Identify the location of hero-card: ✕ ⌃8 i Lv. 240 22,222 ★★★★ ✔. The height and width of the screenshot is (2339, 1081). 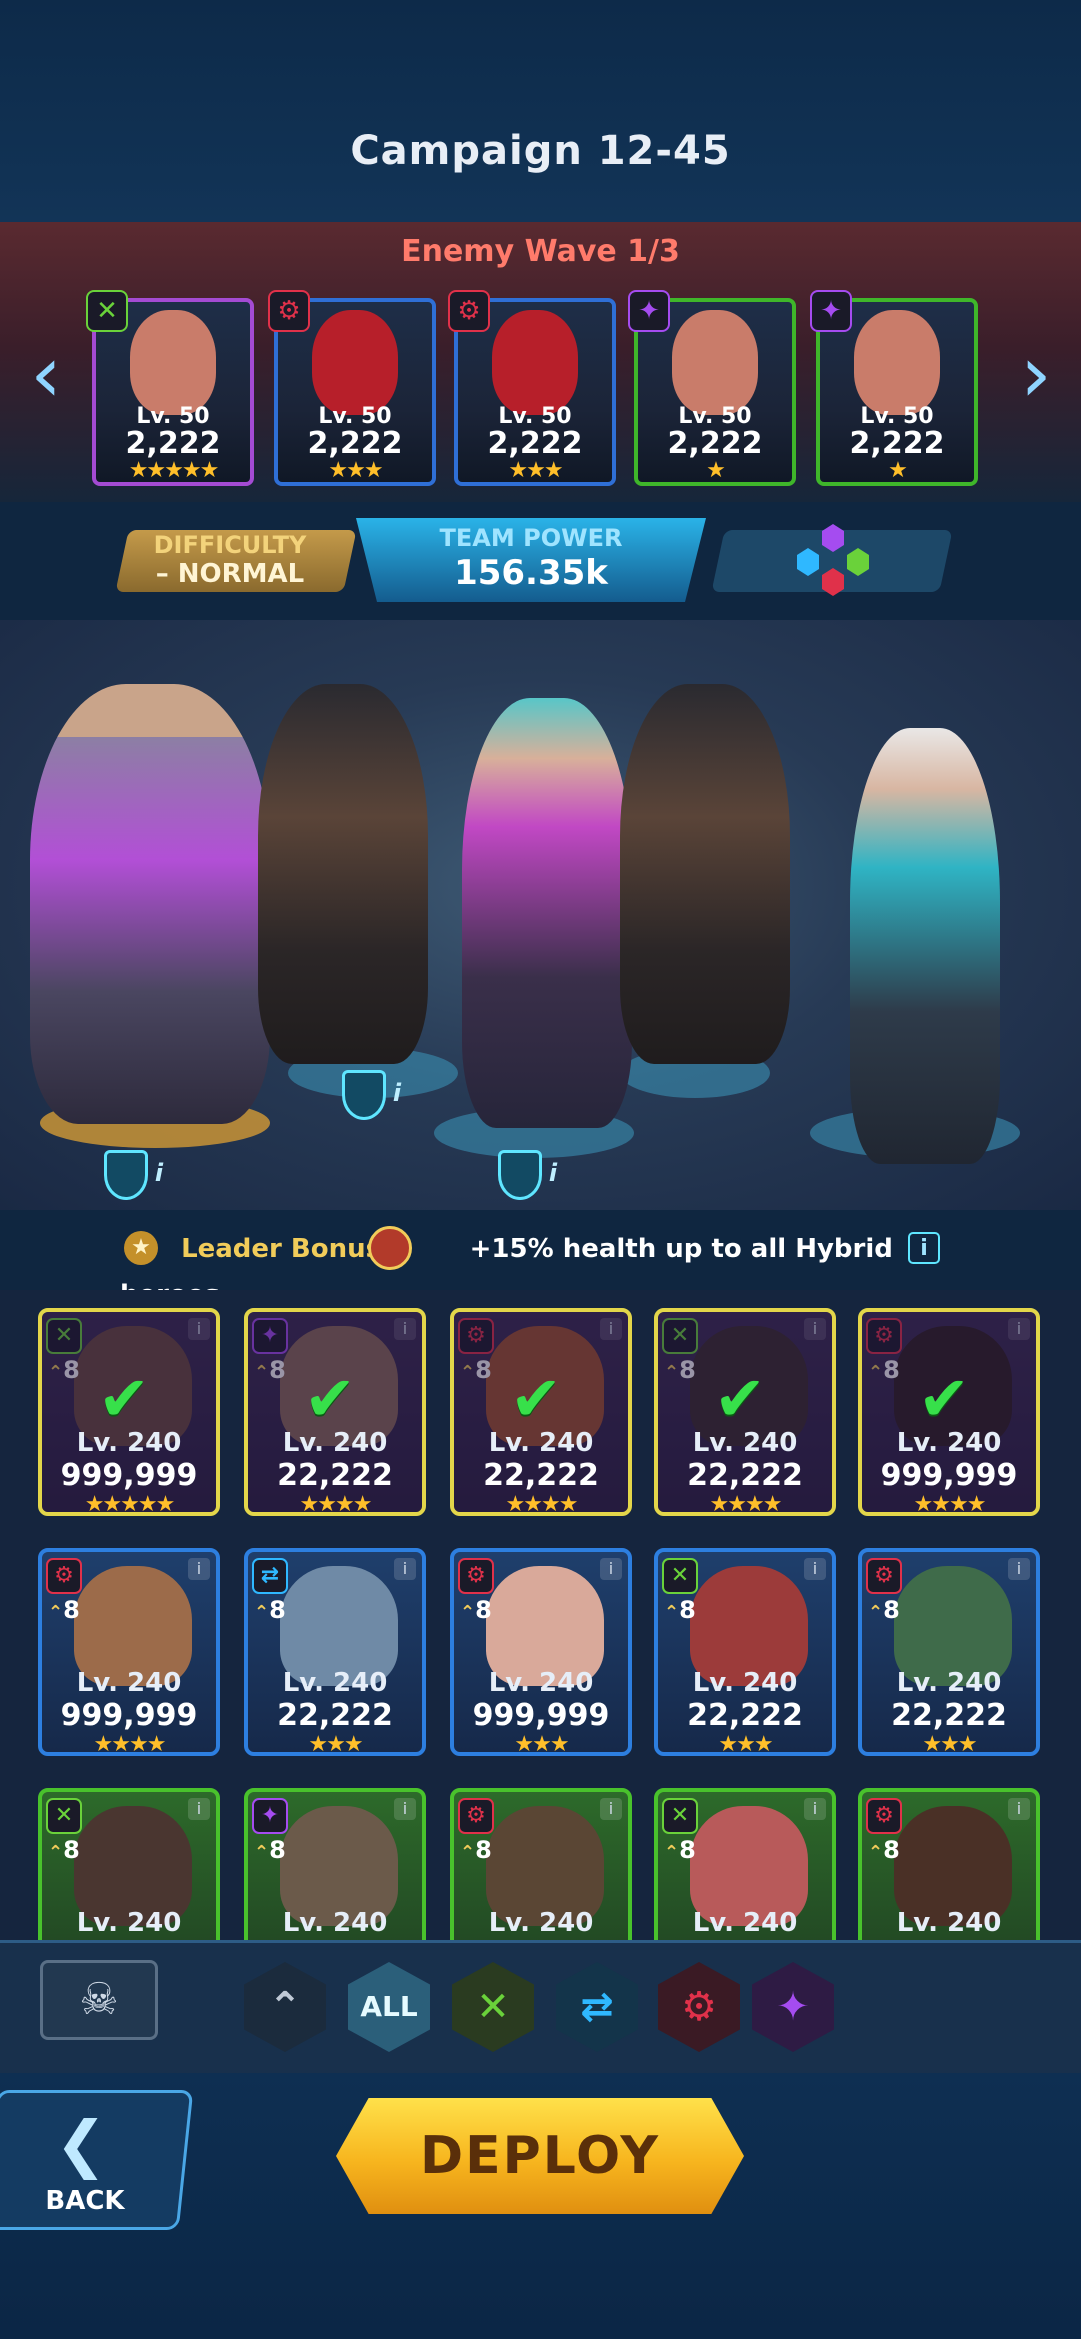
(745, 1412).